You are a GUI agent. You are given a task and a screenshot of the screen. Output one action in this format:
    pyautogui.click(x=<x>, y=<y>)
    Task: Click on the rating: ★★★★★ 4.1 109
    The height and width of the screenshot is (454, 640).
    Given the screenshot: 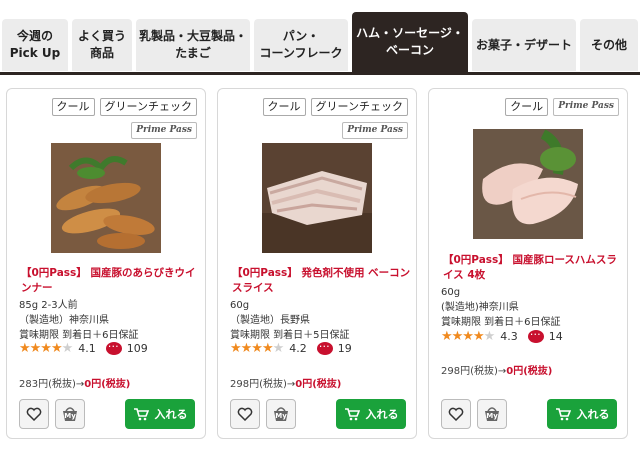 What is the action you would take?
    pyautogui.click(x=83, y=346)
    